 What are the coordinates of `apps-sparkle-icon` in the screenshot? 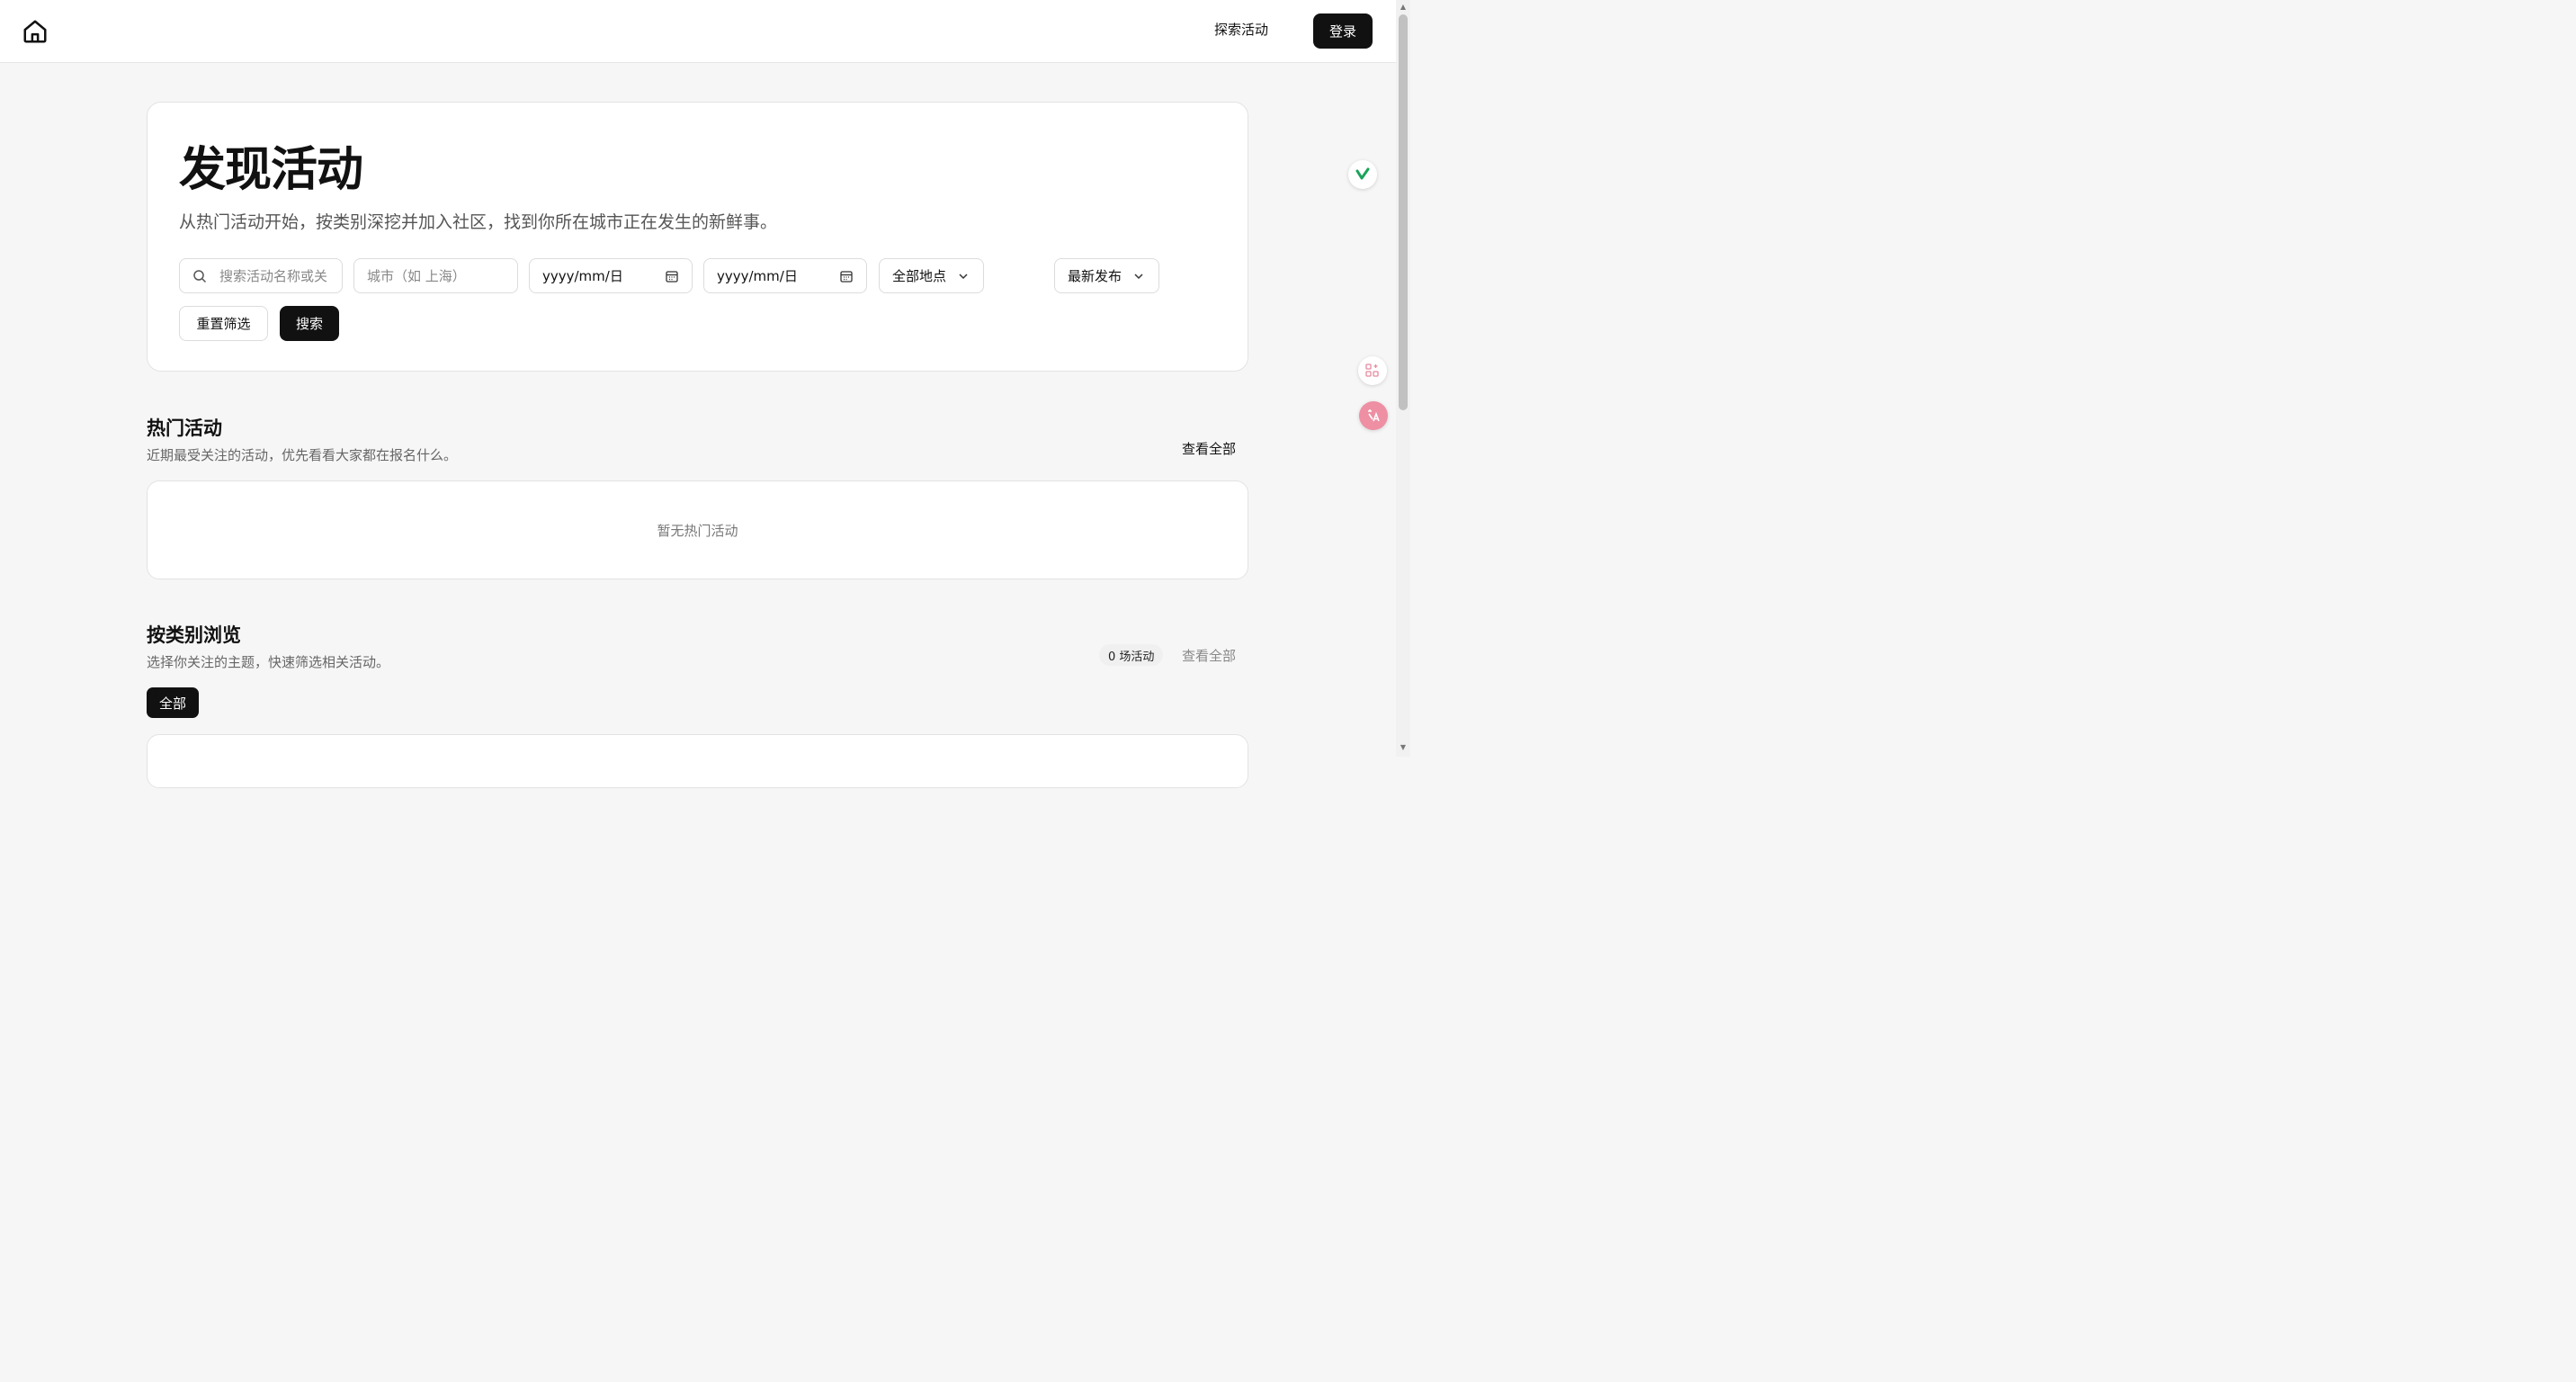 It's located at (1372, 371).